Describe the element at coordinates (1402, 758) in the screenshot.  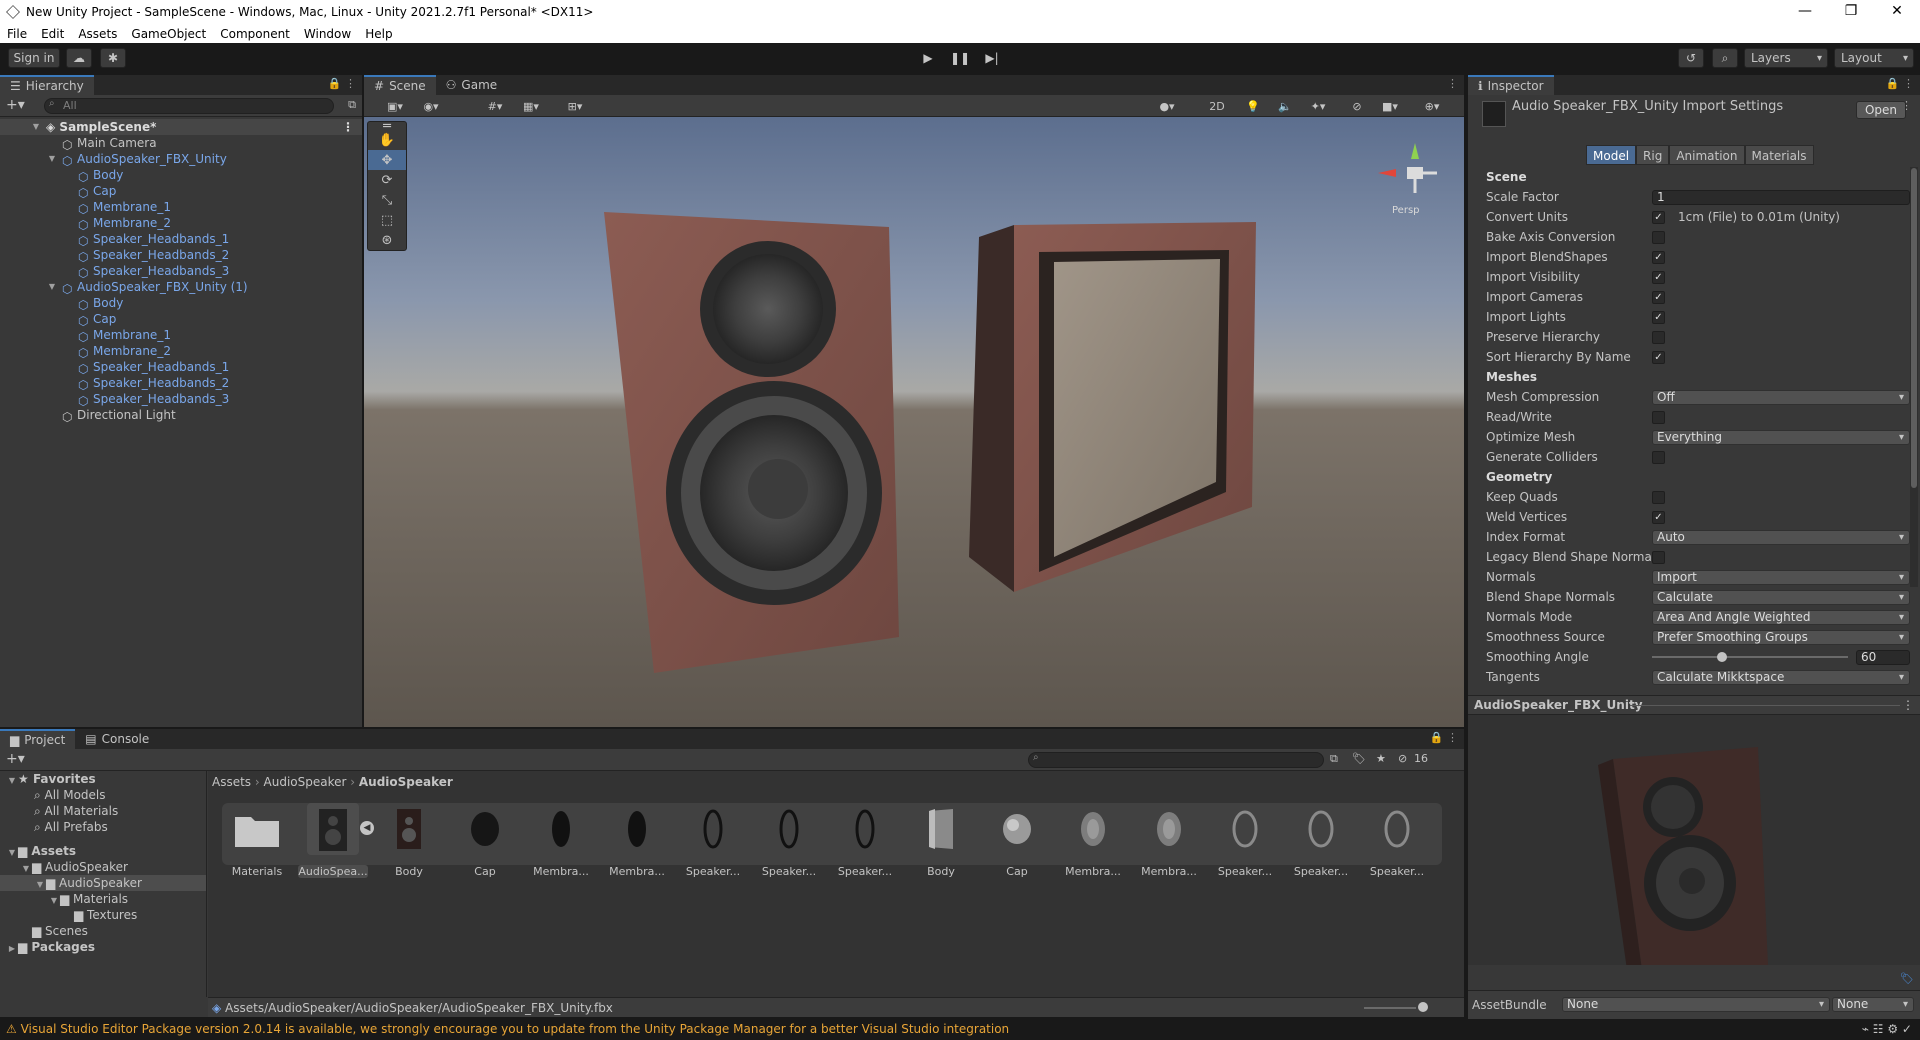
I see `hidden-packages-icon: ⊘` at that location.